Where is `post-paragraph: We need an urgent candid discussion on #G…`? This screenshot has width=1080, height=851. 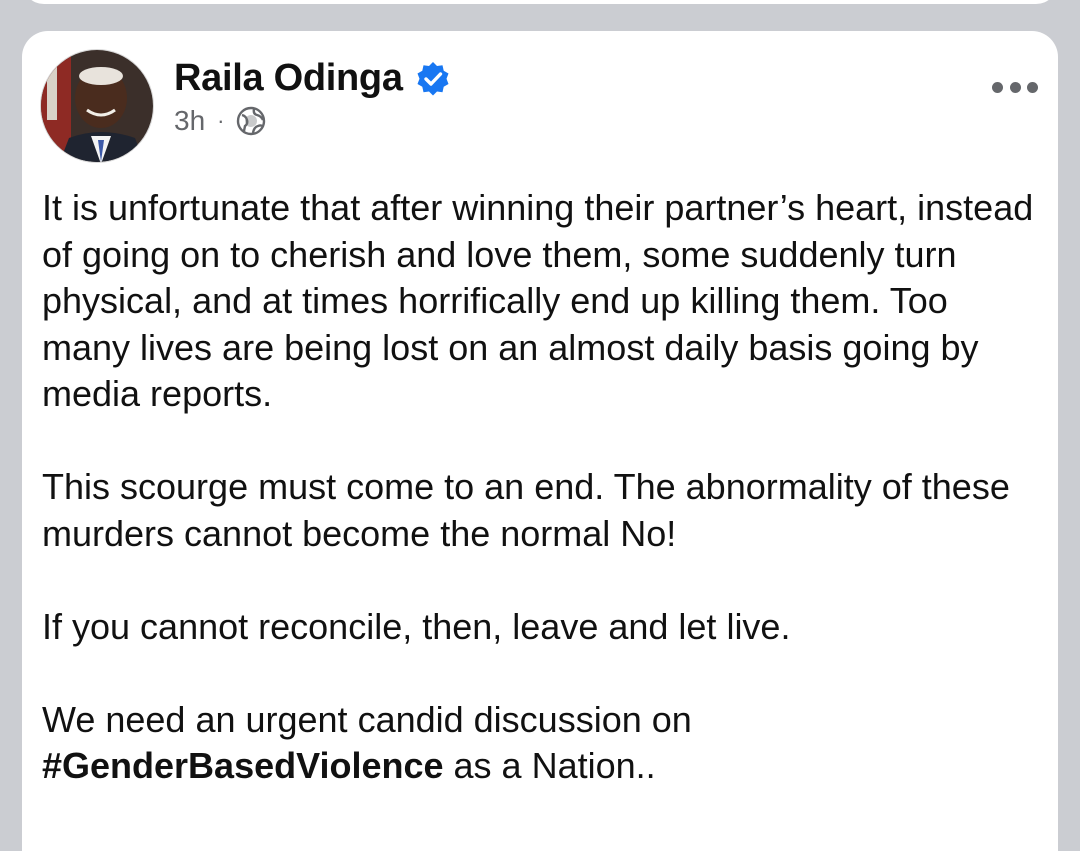
post-paragraph: We need an urgent candid discussion on #G… is located at coordinates (542, 743).